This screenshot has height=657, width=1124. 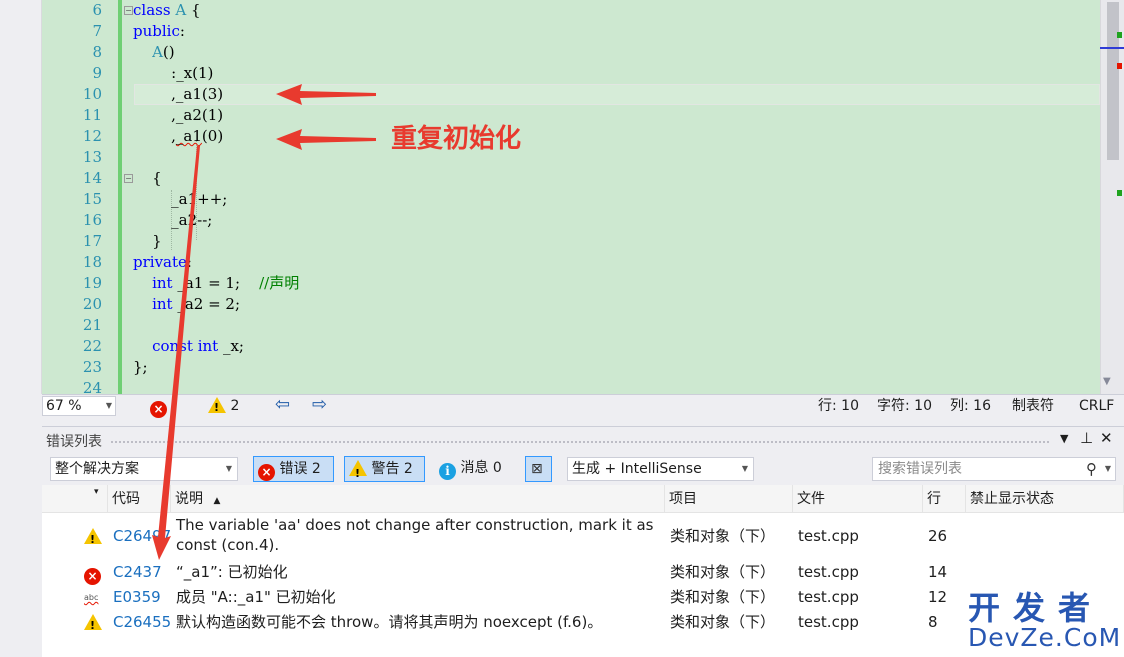 What do you see at coordinates (92, 241) in the screenshot?
I see `line-number: 17` at bounding box center [92, 241].